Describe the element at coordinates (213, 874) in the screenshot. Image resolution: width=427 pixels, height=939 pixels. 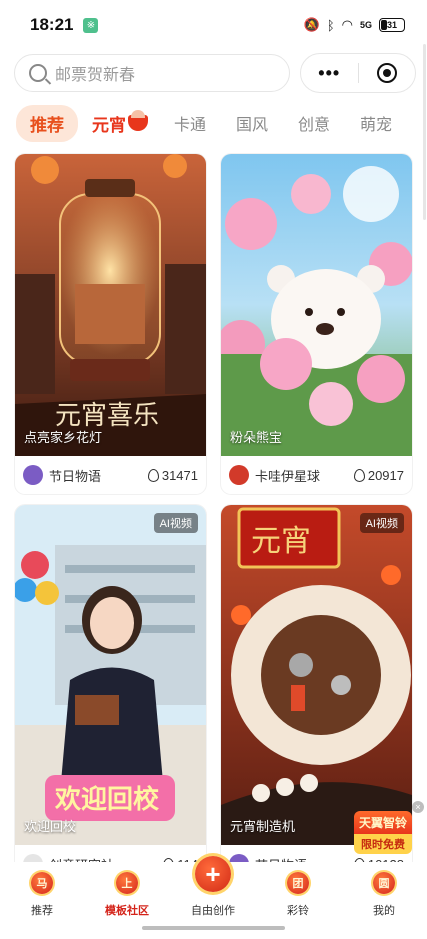
I see `create-button: +` at that location.